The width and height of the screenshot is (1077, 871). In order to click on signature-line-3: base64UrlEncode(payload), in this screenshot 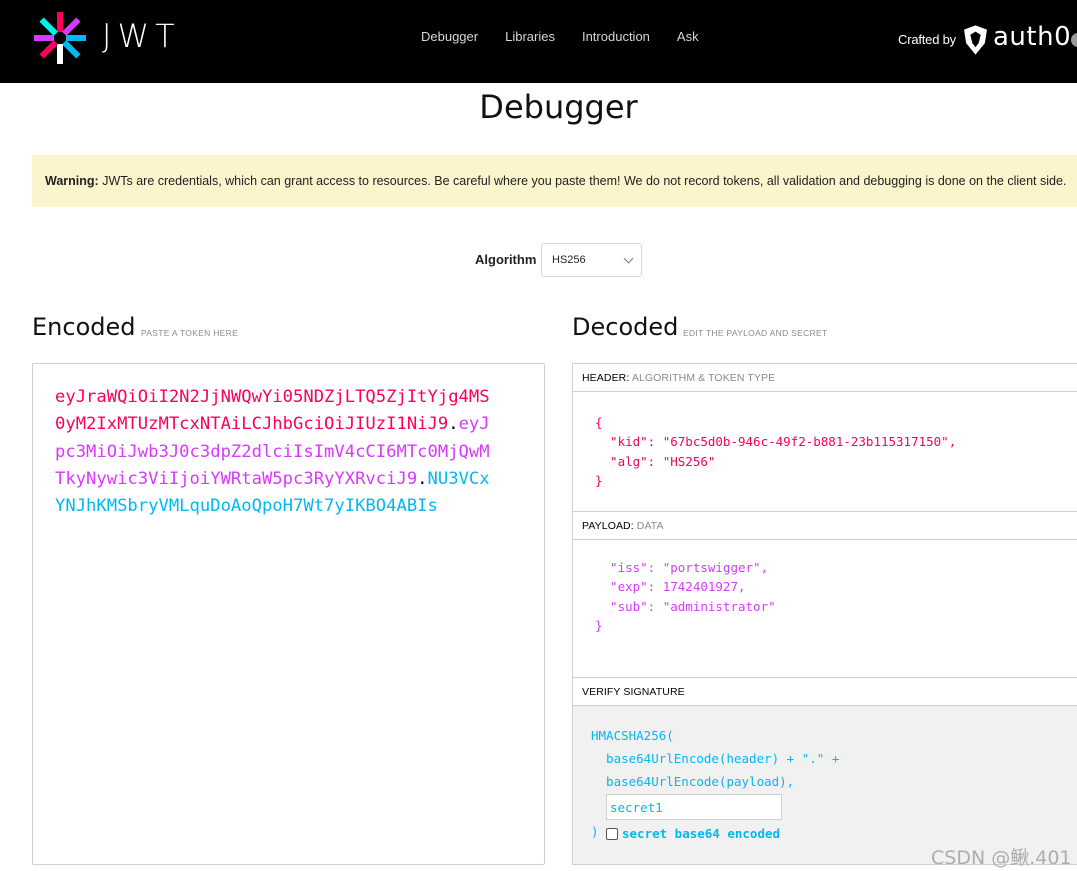, I will do `click(693, 781)`.